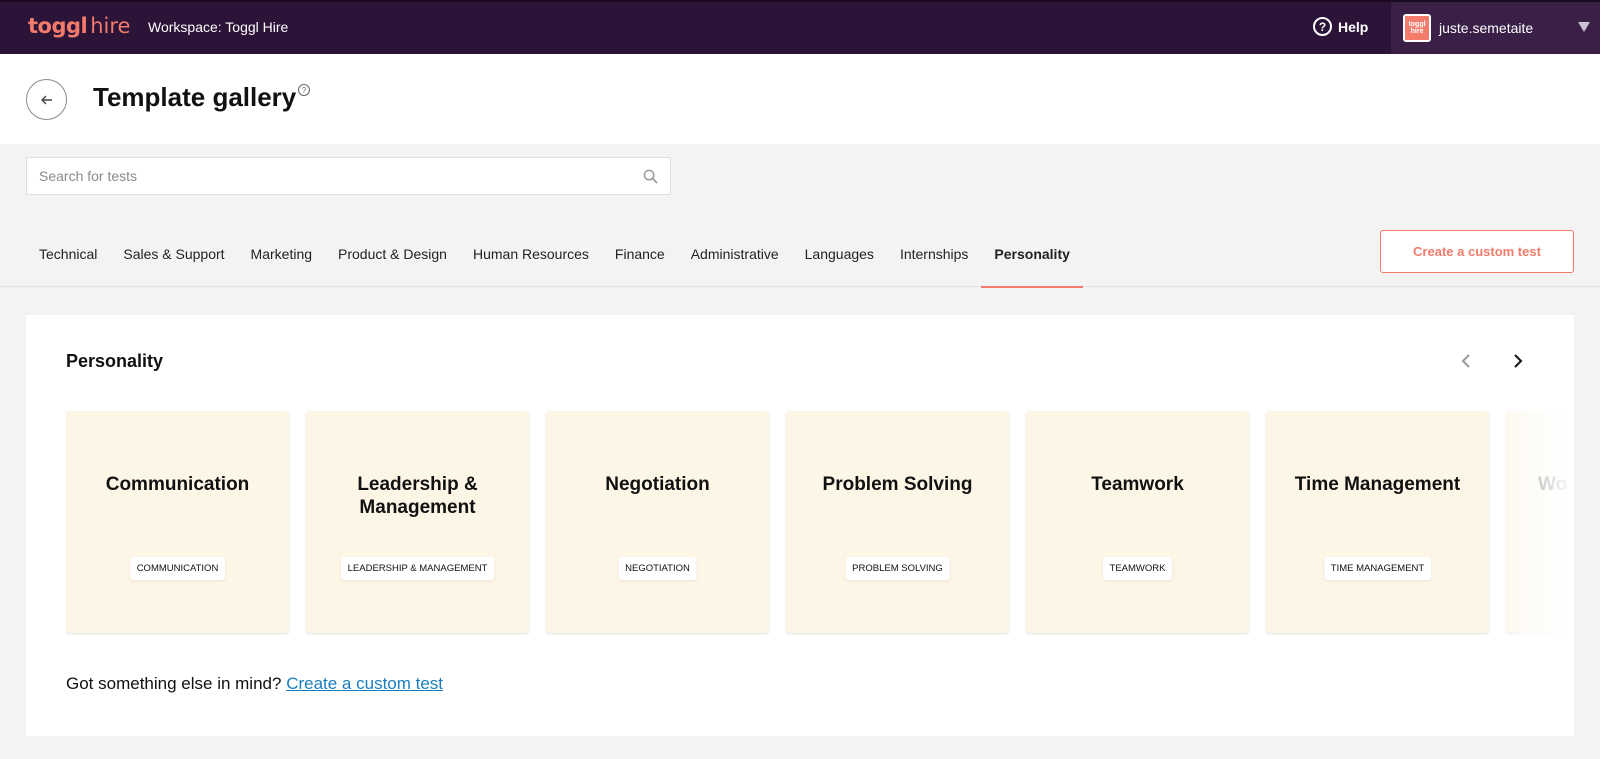  What do you see at coordinates (218, 27) in the screenshot?
I see `workspace-label: Workspace: Toggl Hire` at bounding box center [218, 27].